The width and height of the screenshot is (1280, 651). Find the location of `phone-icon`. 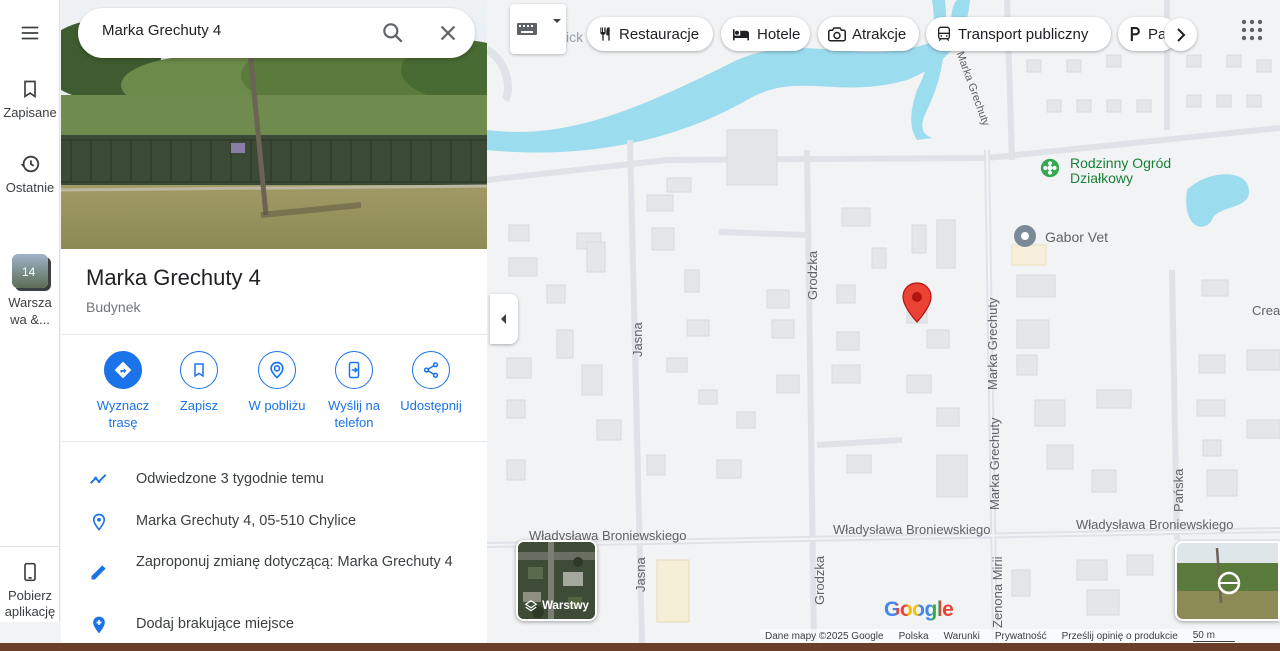

phone-icon is located at coordinates (30, 572).